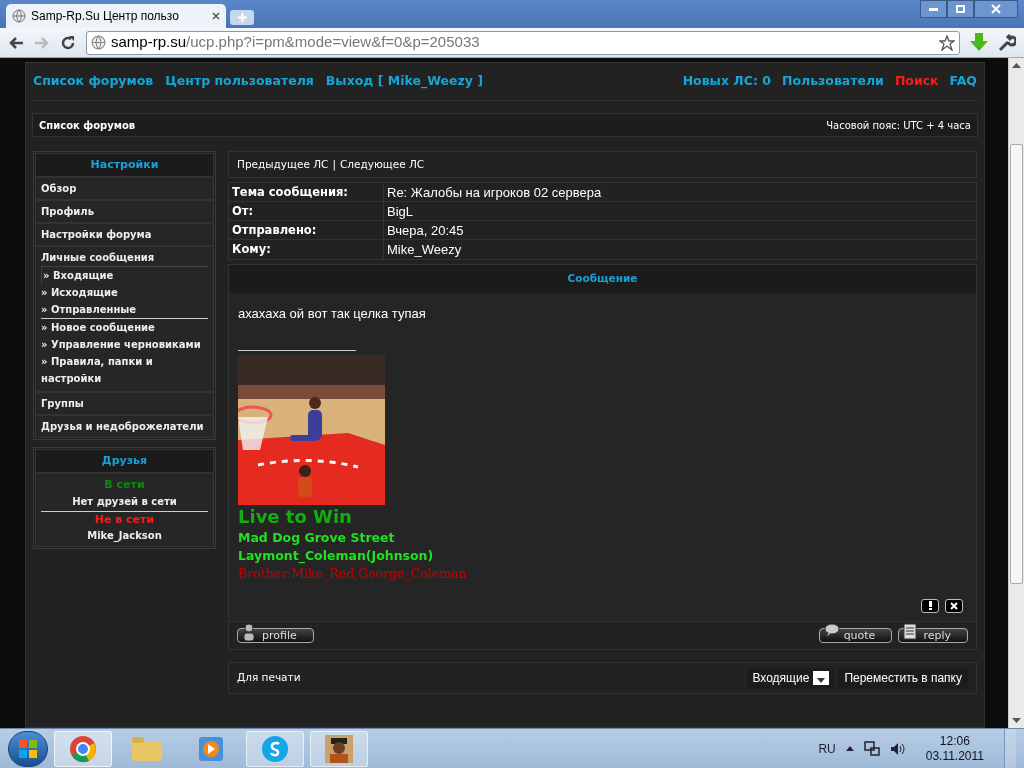  Describe the element at coordinates (124, 370) in the screenshot. I see `sidebar-subitem: » Правила, папки и настройки` at that location.